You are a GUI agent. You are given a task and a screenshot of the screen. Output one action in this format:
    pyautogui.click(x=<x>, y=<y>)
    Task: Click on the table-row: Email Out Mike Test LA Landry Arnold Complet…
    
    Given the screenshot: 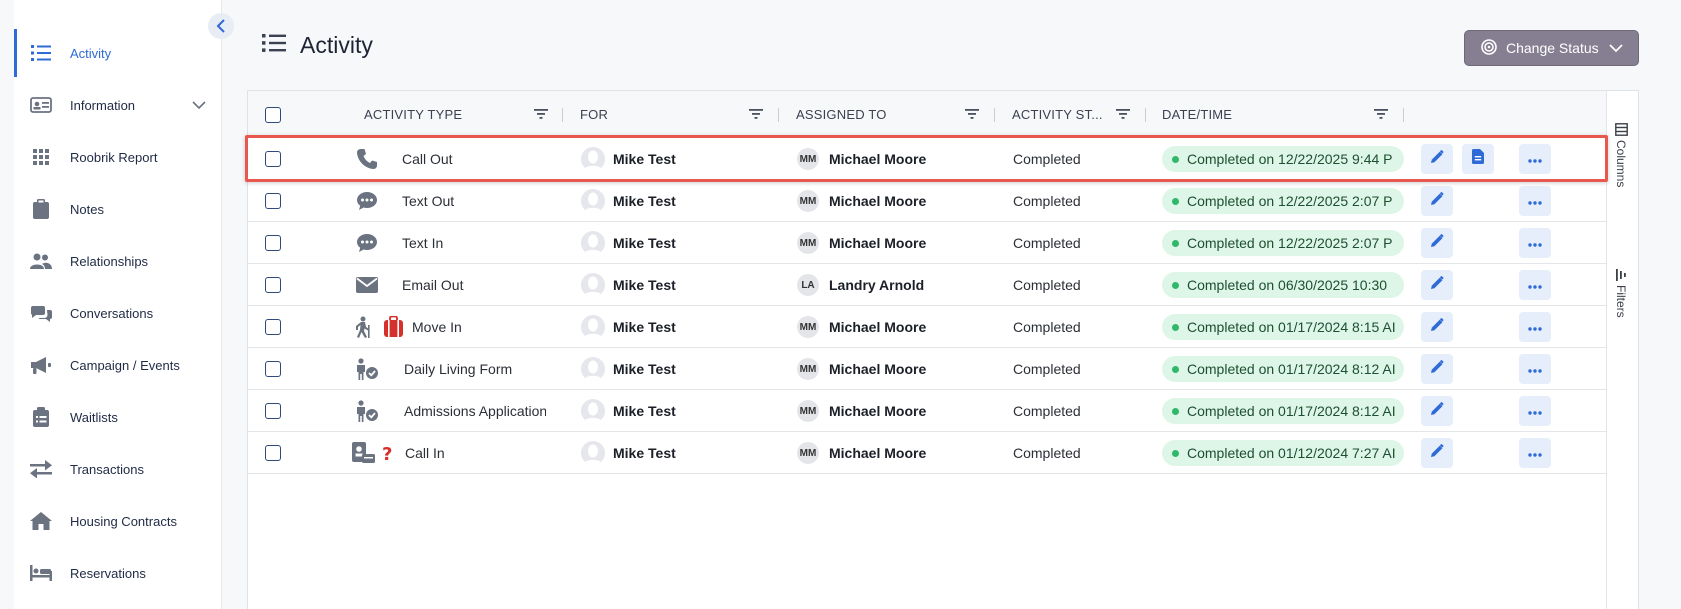 What is the action you would take?
    pyautogui.click(x=928, y=285)
    